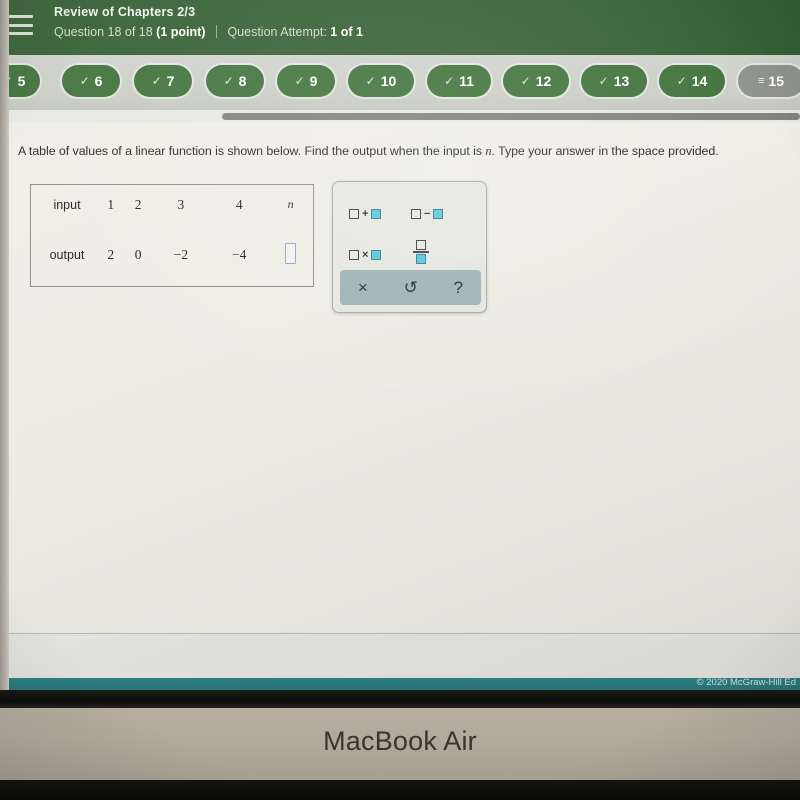 The image size is (800, 800). Describe the element at coordinates (277, 32) in the screenshot. I see `attempt-label: Question Attempt:` at that location.